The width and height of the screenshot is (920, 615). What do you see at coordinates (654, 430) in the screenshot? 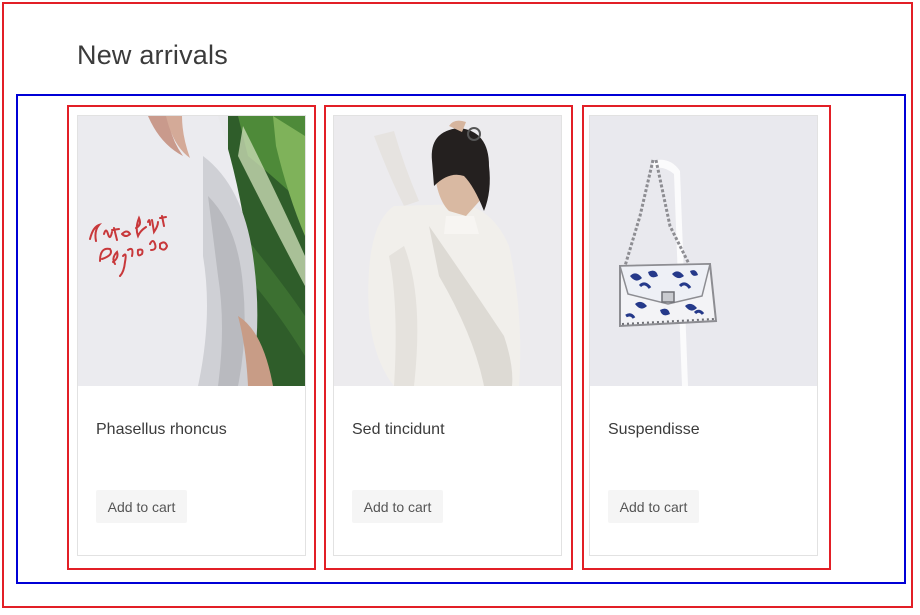
I see `product-name: Suspendisse` at bounding box center [654, 430].